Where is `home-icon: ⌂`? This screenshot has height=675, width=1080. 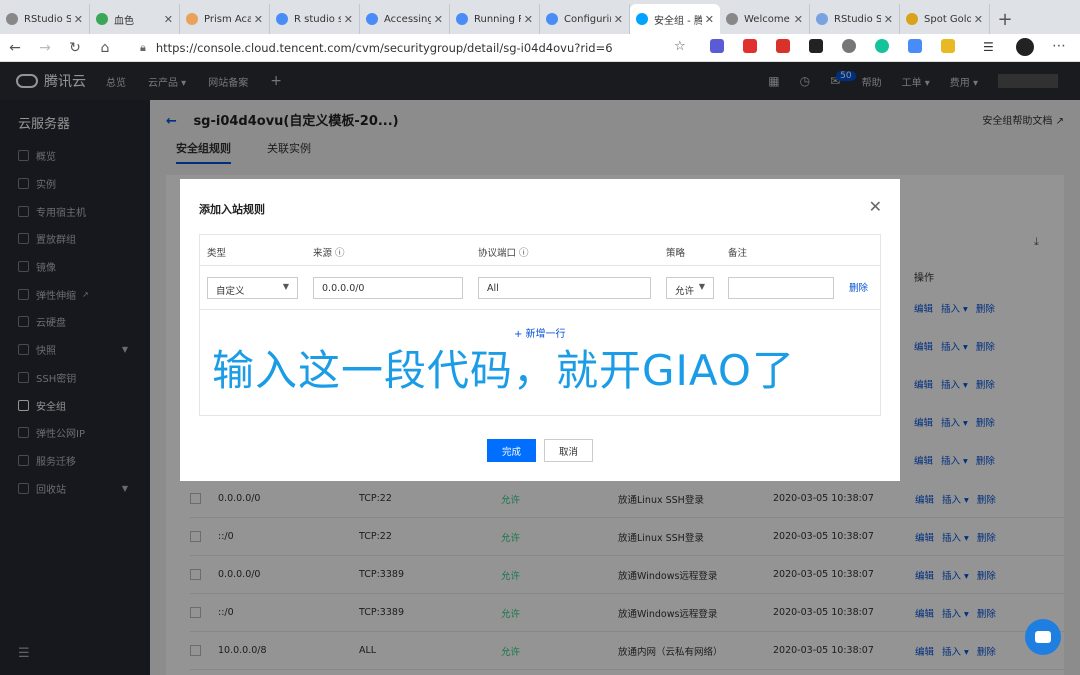 home-icon: ⌂ is located at coordinates (105, 48).